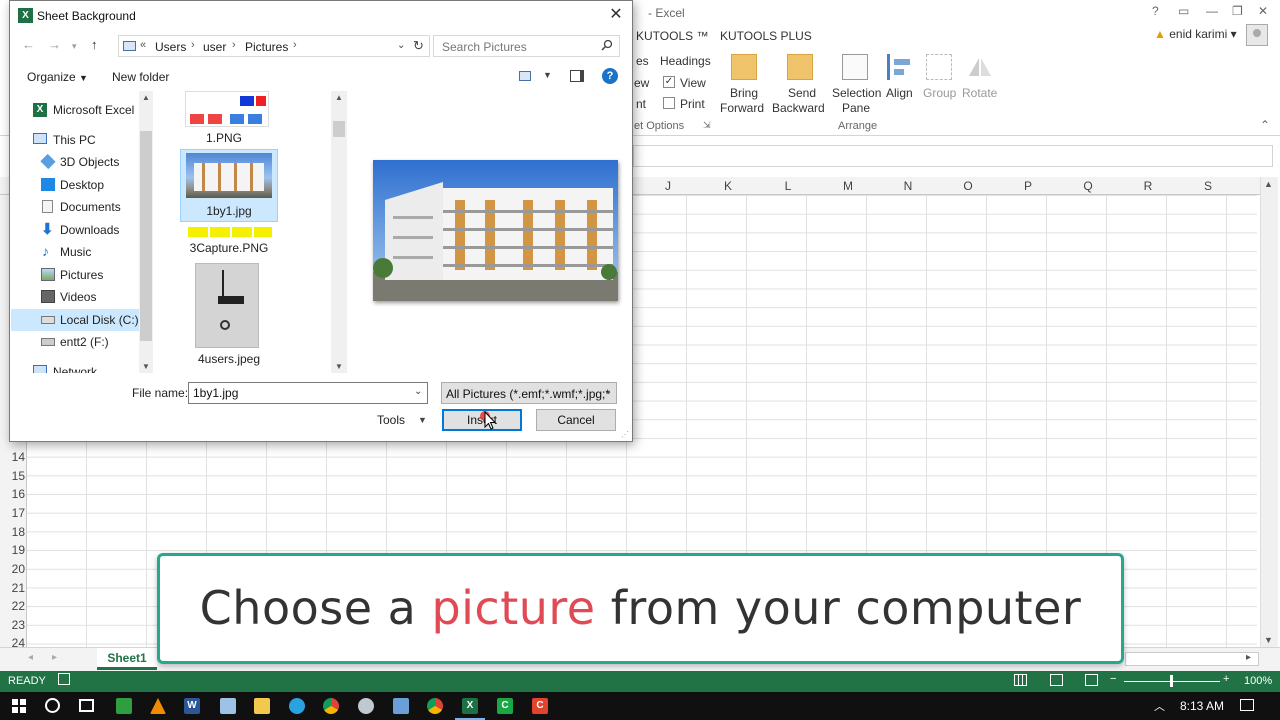 This screenshot has width=1280, height=720. I want to click on nav-item-this-pc: This PC, so click(82, 140).